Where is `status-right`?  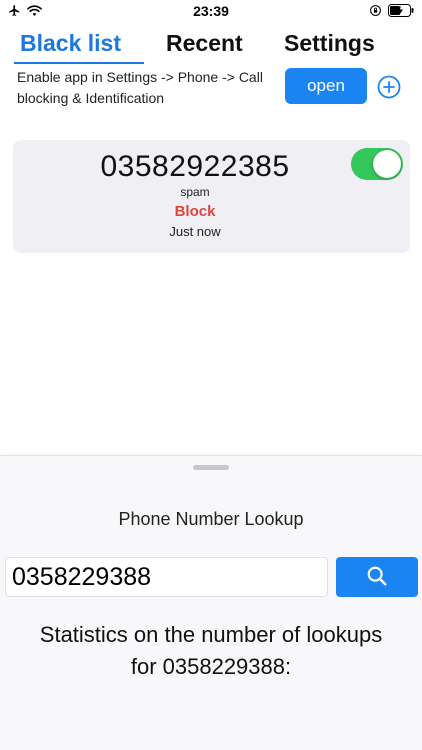
status-right is located at coordinates (391, 13).